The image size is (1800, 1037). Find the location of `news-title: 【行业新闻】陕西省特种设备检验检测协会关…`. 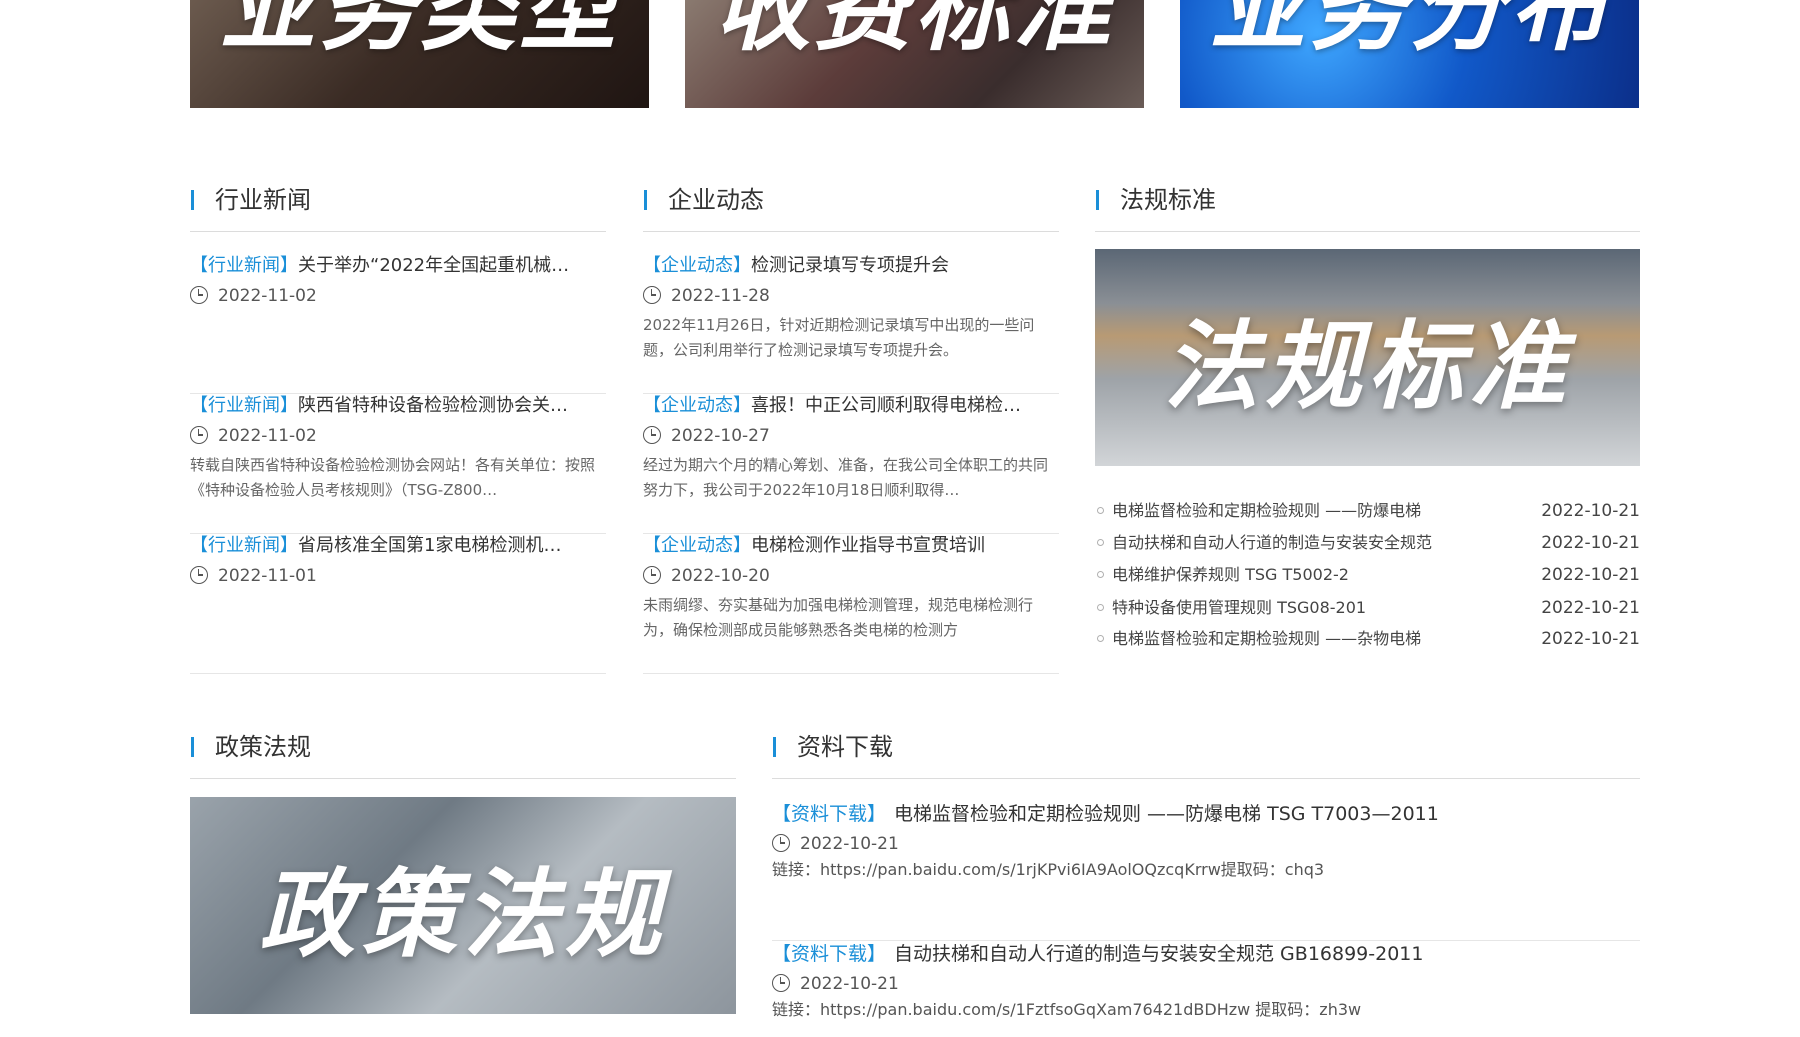

news-title: 【行业新闻】陕西省特种设备检验检测协会关… is located at coordinates (398, 406).